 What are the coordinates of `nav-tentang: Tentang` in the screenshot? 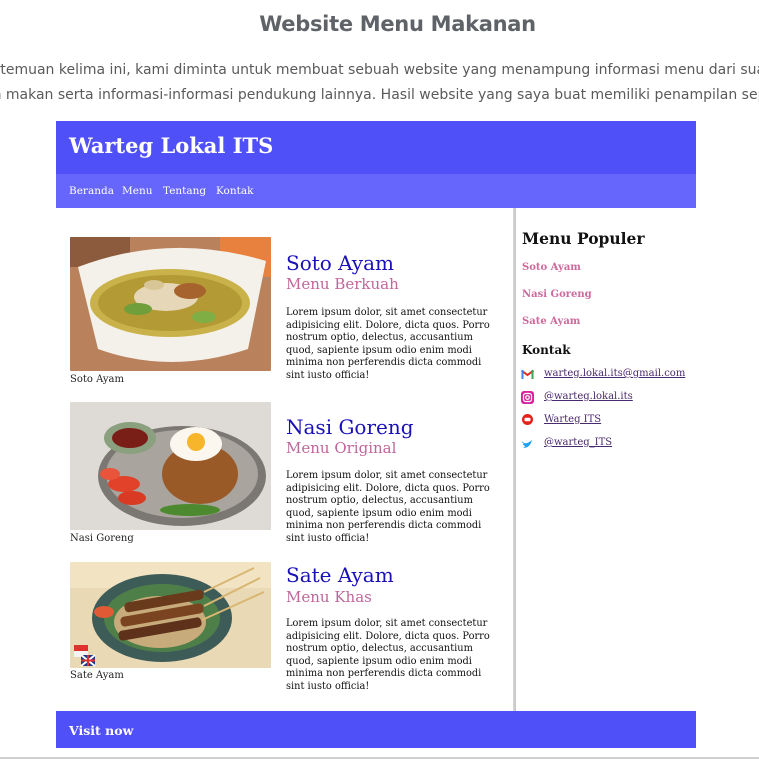 It's located at (184, 191).